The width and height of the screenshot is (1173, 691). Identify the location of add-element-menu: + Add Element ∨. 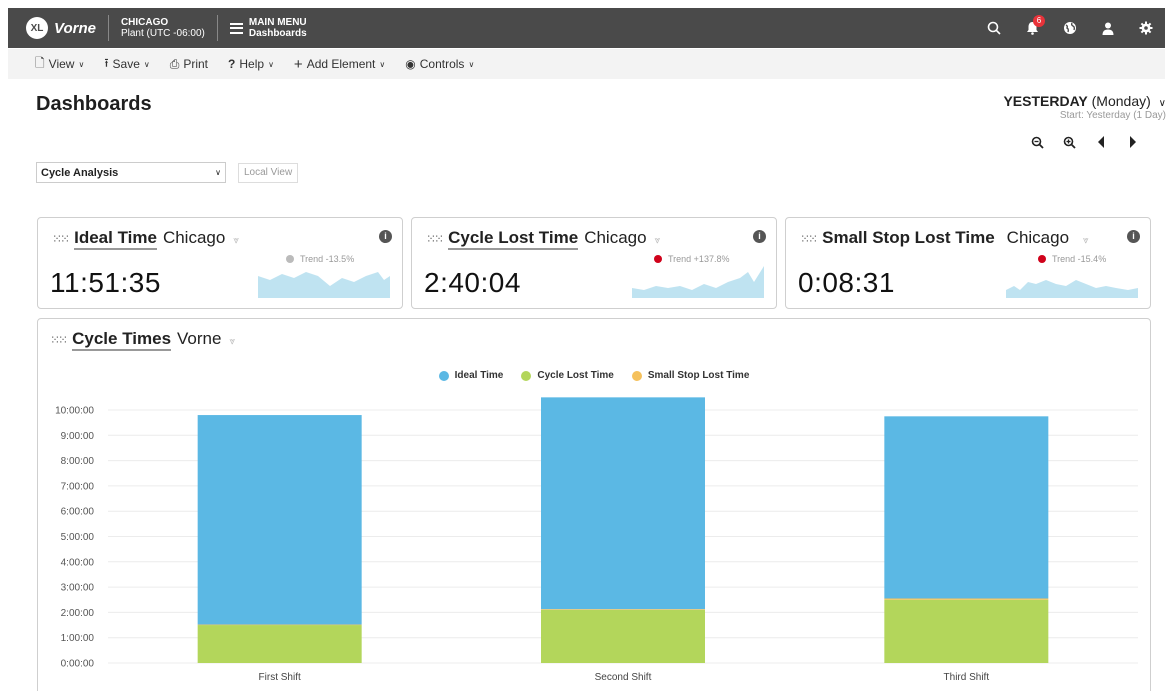
(339, 64).